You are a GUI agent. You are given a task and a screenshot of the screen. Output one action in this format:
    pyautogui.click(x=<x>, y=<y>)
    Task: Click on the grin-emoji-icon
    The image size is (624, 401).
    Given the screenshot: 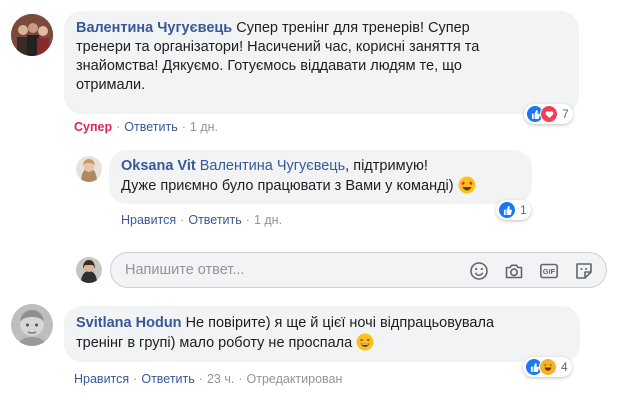 What is the action you would take?
    pyautogui.click(x=365, y=345)
    